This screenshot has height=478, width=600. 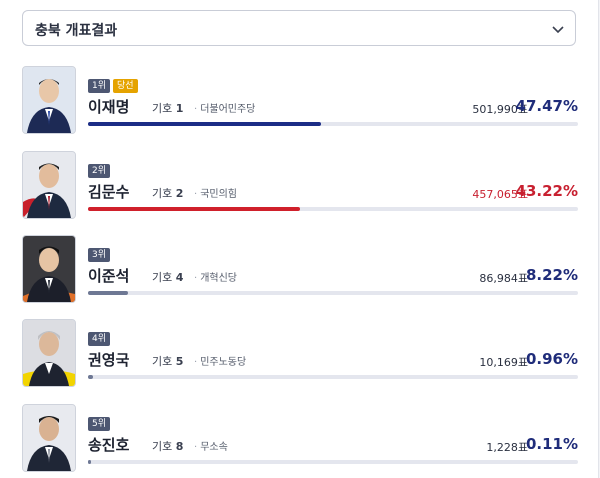 I want to click on vote-count: 10,169표, so click(x=503, y=362).